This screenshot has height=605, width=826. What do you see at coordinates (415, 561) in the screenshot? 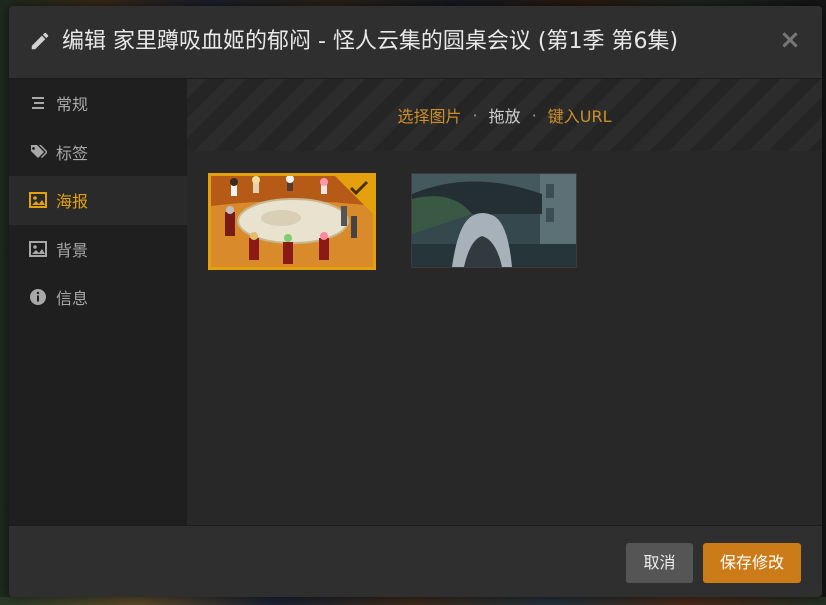
I see `dialog-footer: 取消 保存修改` at bounding box center [415, 561].